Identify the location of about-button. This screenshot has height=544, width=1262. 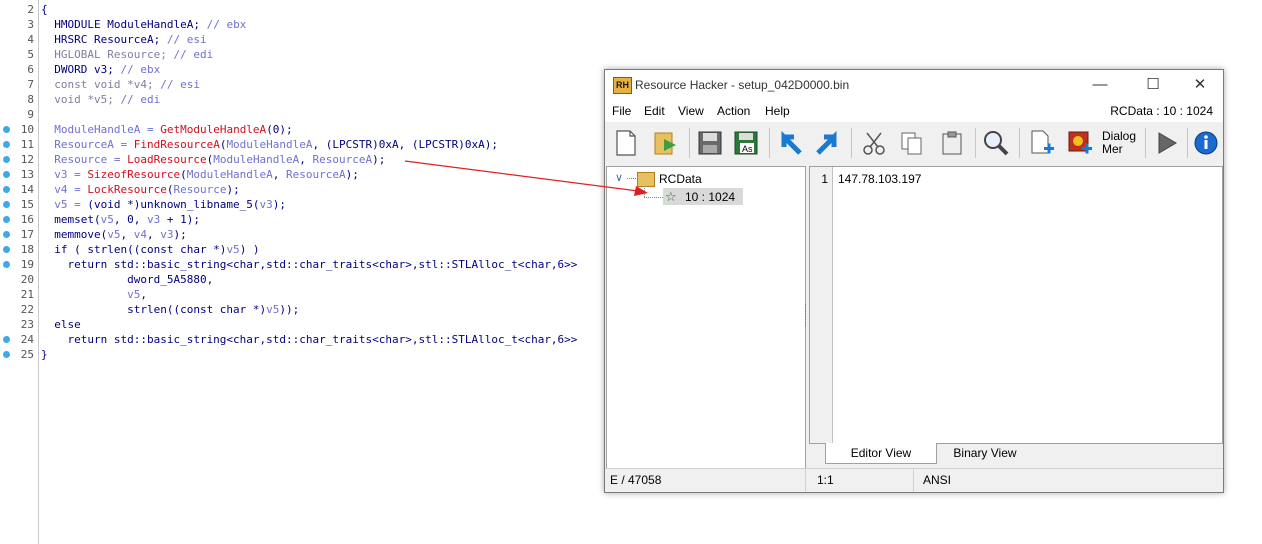
(1206, 143).